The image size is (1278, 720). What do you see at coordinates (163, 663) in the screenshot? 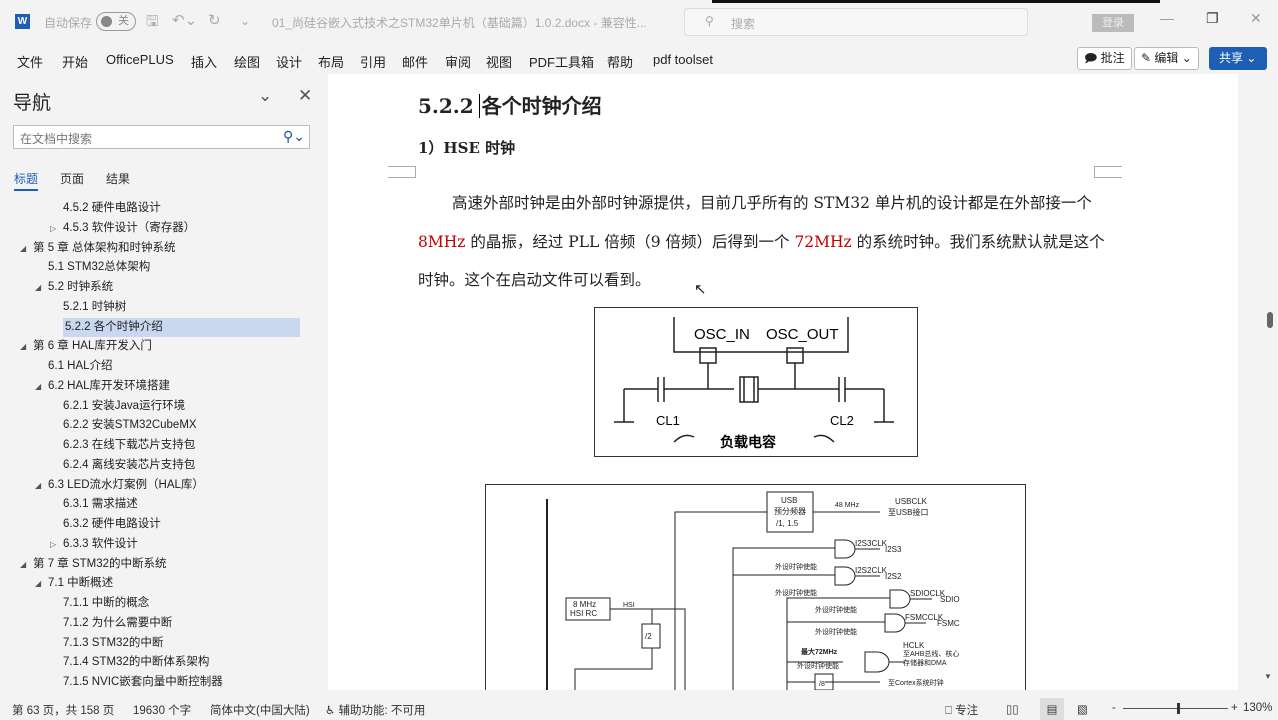
I see `nav-item: 7.1.4 STM32的中断体系架构` at bounding box center [163, 663].